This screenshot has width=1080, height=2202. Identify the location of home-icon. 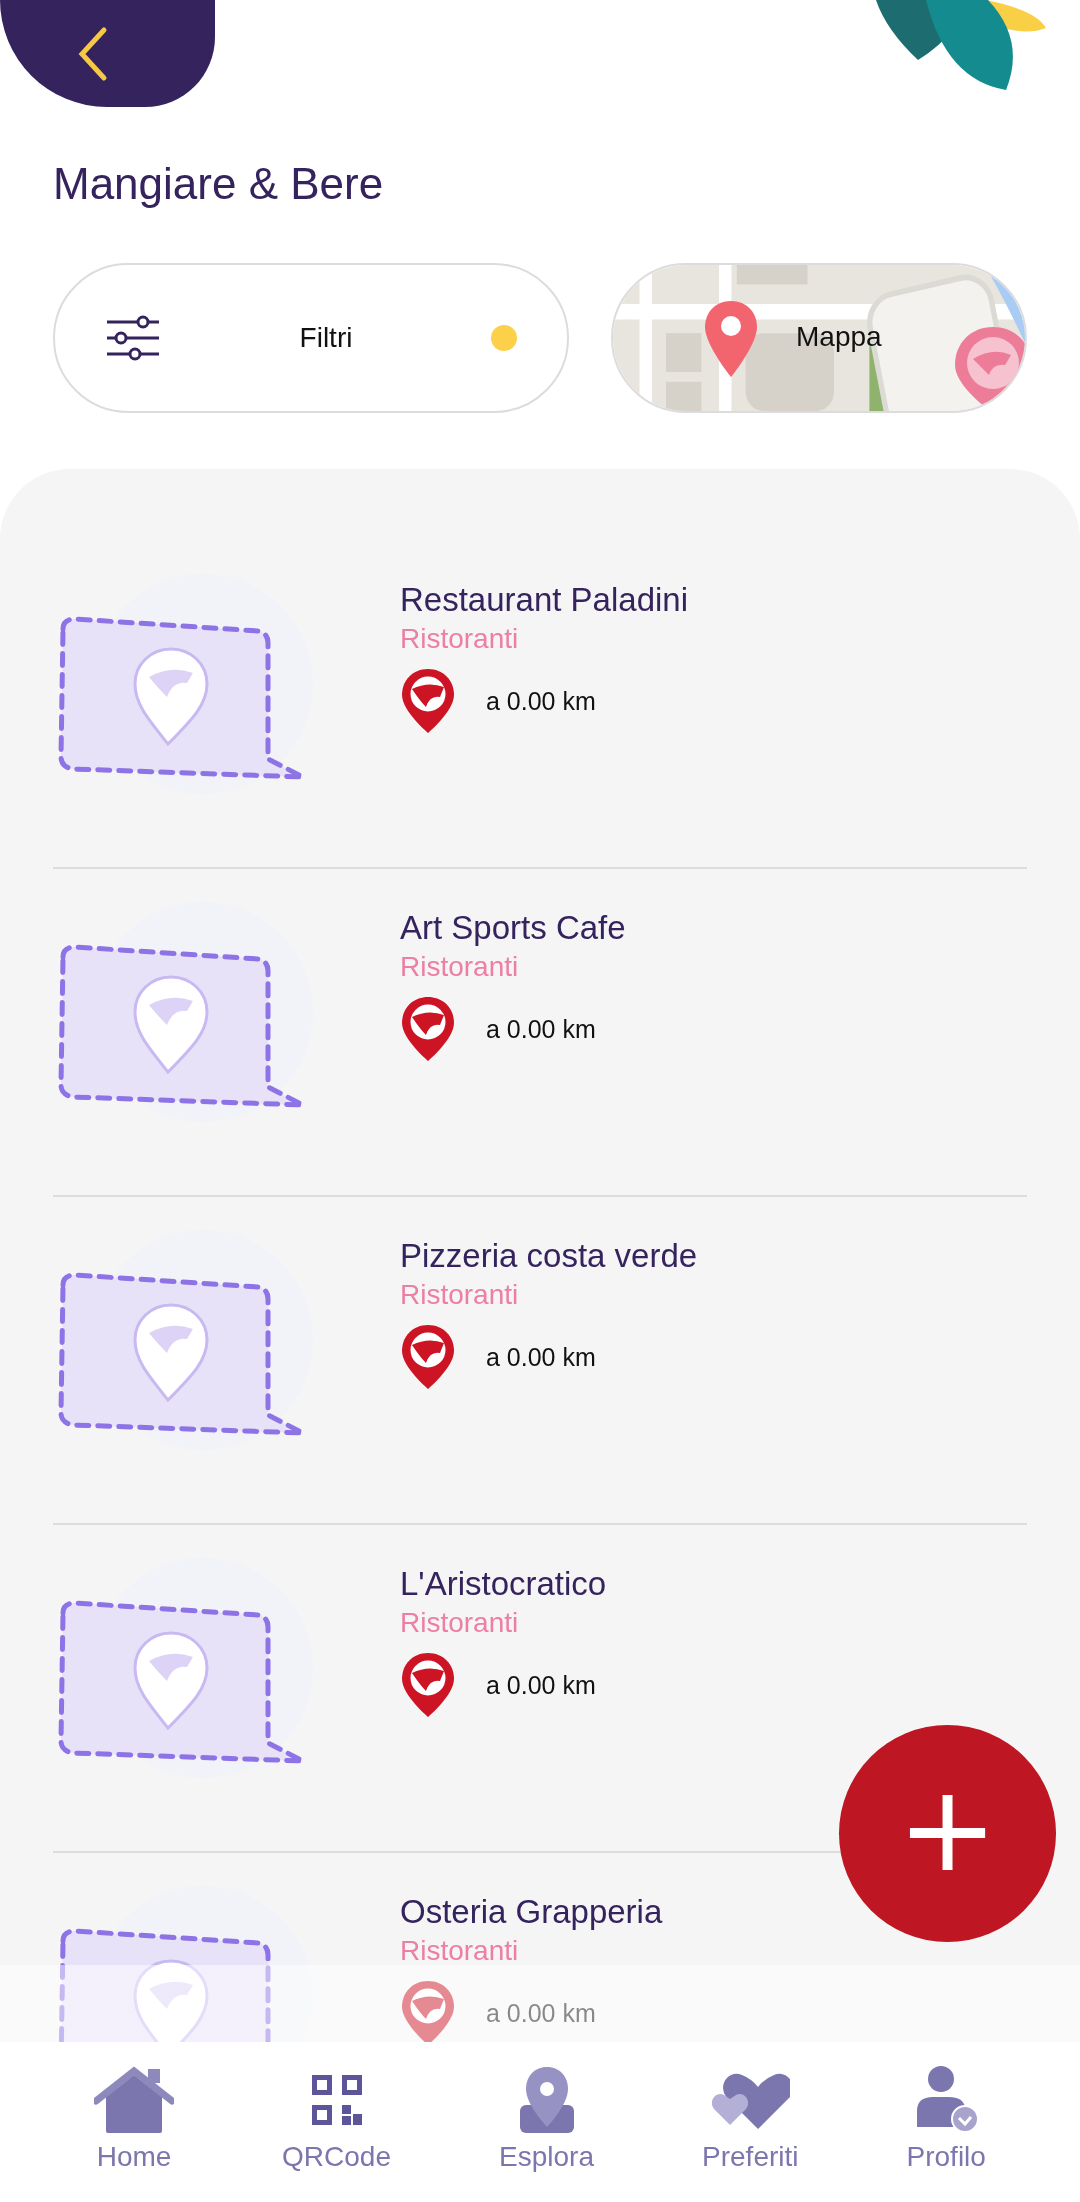
(134, 2099).